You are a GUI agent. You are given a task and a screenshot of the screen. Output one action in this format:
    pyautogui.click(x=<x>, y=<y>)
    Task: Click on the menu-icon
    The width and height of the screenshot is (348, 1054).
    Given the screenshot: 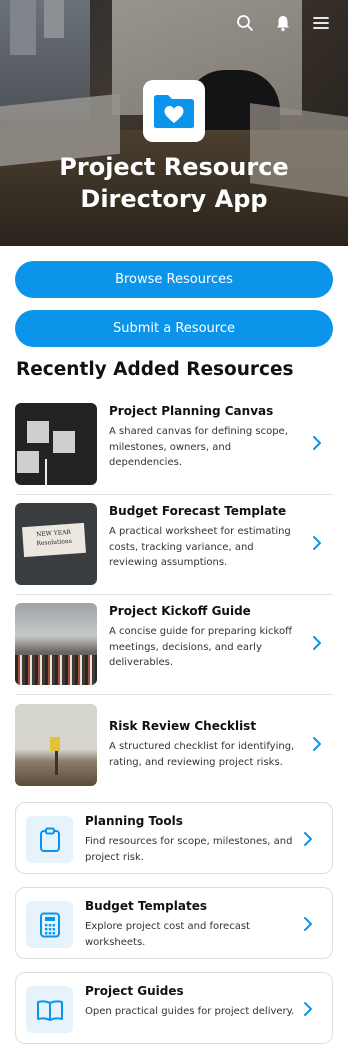 What is the action you would take?
    pyautogui.click(x=321, y=23)
    